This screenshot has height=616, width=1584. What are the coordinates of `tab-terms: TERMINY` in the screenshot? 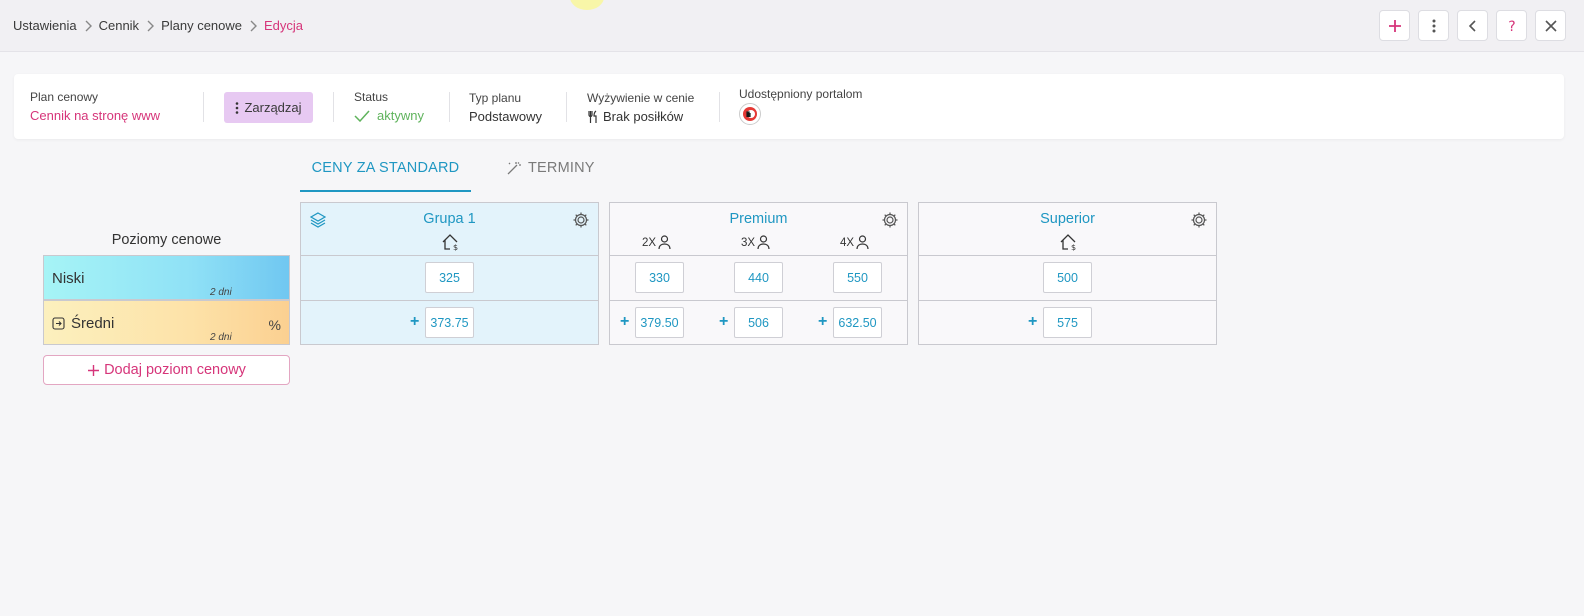 It's located at (550, 168).